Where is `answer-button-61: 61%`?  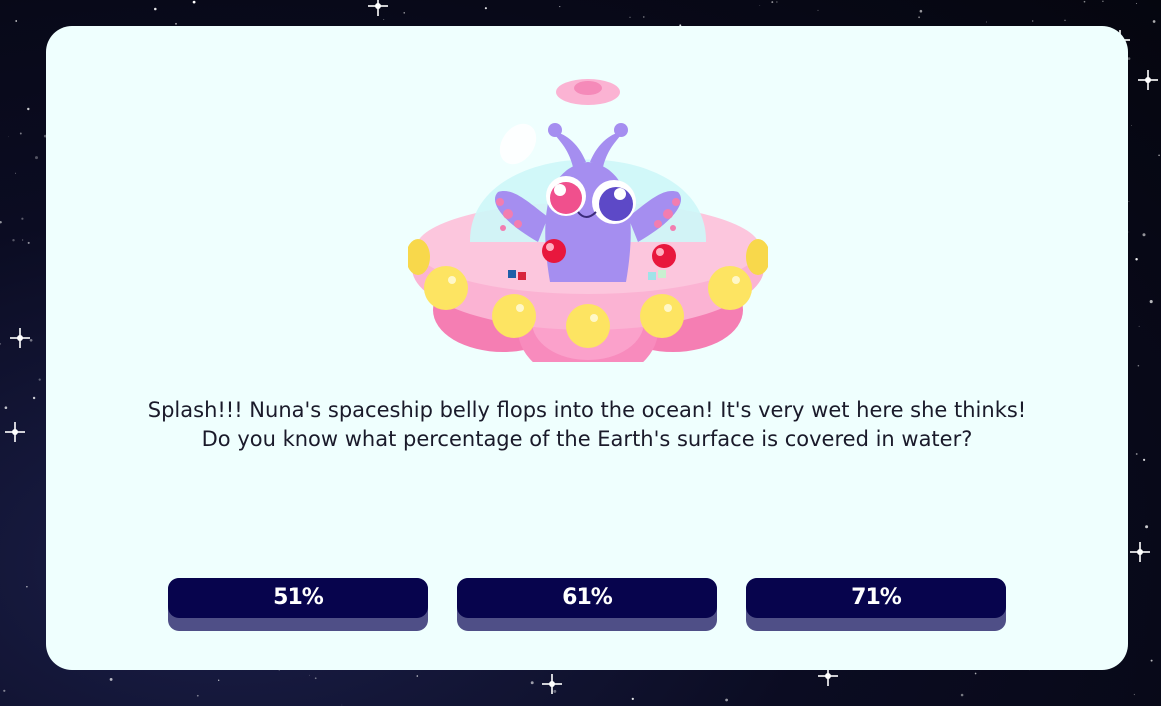
answer-button-61: 61% is located at coordinates (587, 604).